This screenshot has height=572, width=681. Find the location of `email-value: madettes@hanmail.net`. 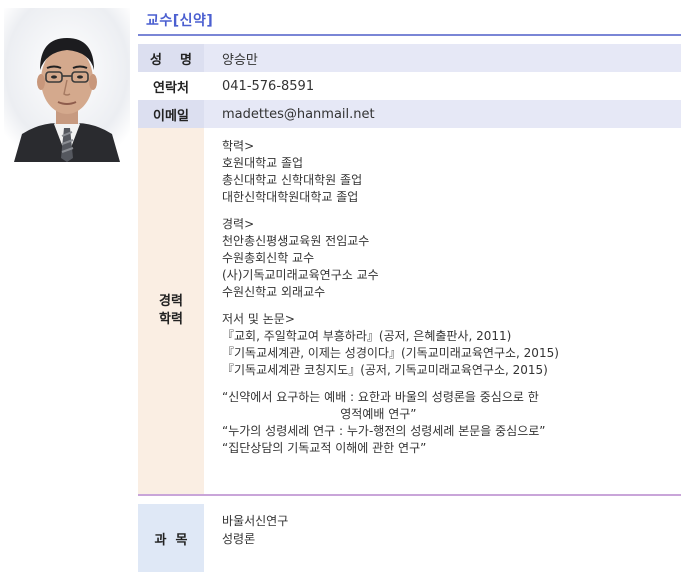

email-value: madettes@hanmail.net is located at coordinates (298, 114).